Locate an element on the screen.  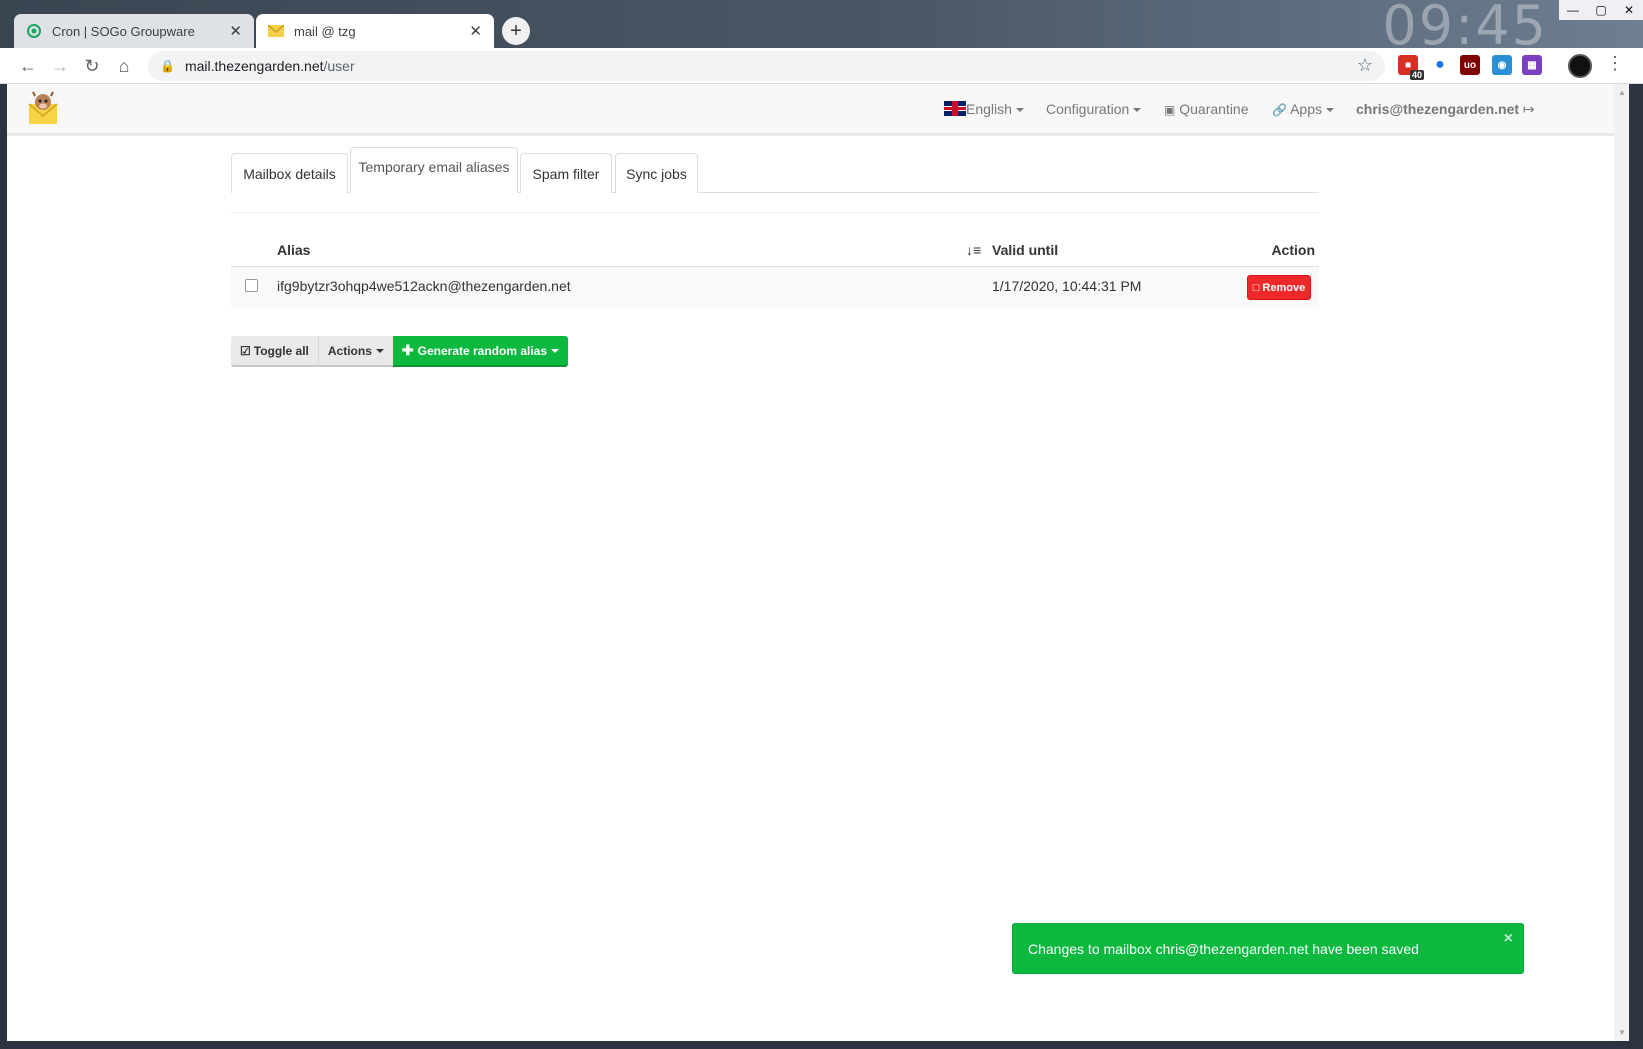
table-header: Alias ↓≡ Valid until Action is located at coordinates (775, 250).